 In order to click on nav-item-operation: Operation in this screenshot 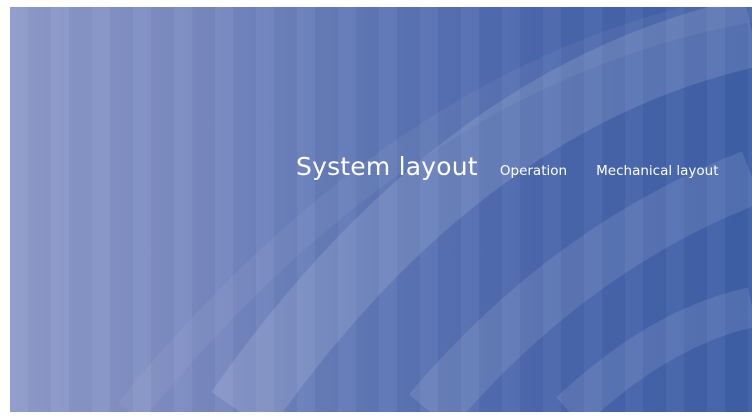, I will do `click(533, 171)`.